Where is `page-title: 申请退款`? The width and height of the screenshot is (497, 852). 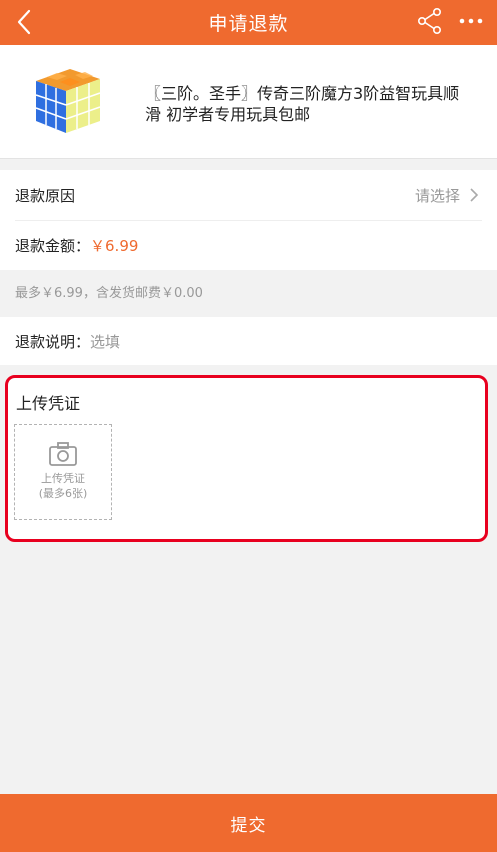
page-title: 申请退款 is located at coordinates (248, 24).